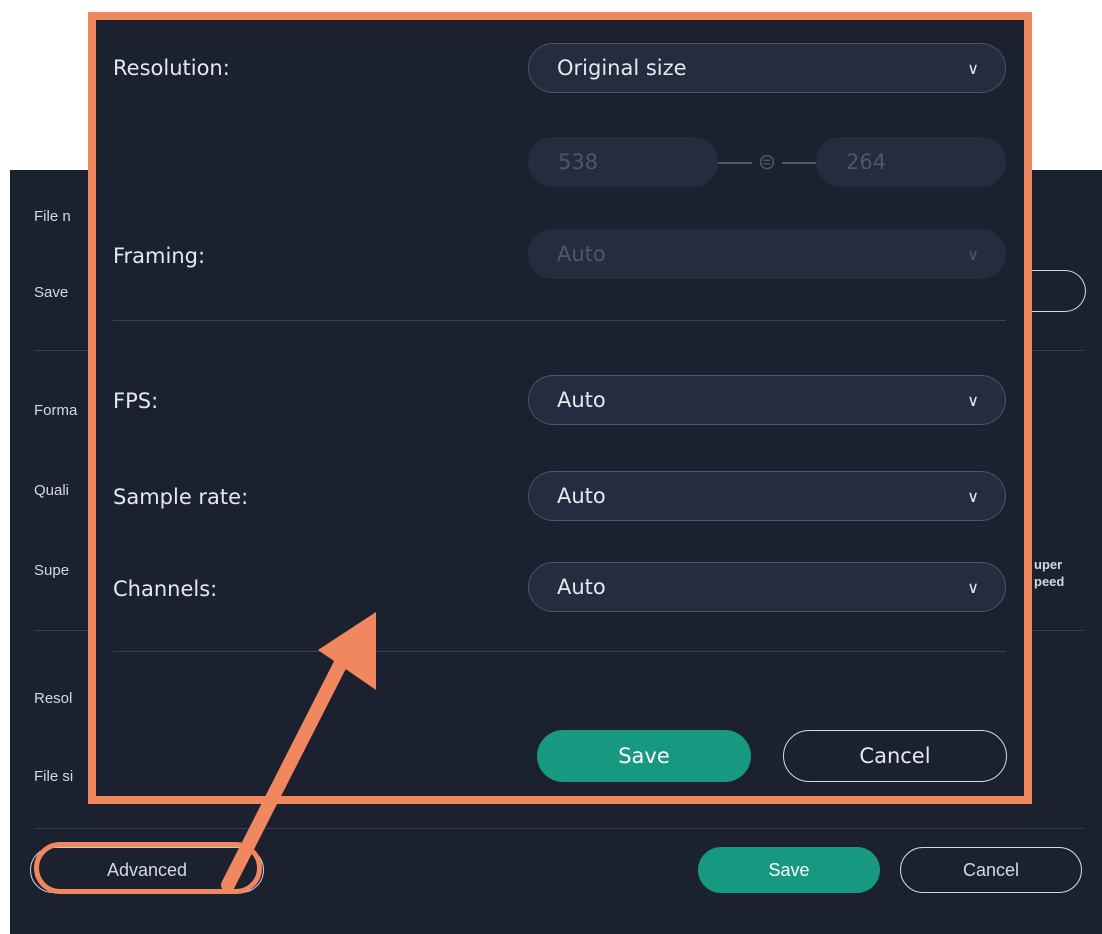 This screenshot has width=1102, height=934. Describe the element at coordinates (53, 698) in the screenshot. I see `resolution-label: Resol` at that location.